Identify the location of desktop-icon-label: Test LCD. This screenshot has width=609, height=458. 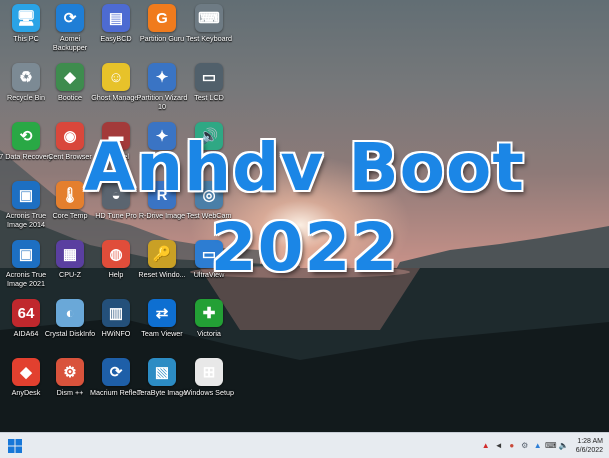
(209, 97).